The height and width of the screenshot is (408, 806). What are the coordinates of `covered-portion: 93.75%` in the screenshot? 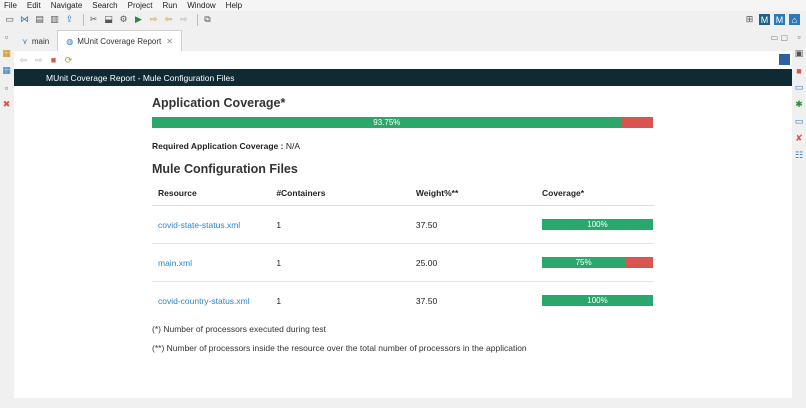 It's located at (387, 122).